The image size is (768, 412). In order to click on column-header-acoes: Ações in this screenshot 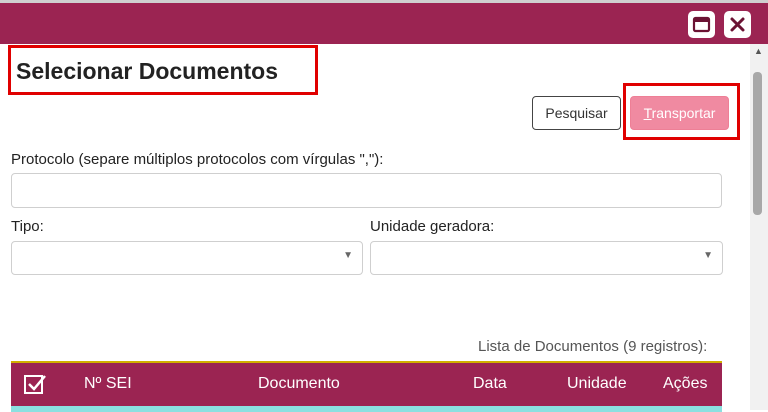, I will do `click(685, 383)`.